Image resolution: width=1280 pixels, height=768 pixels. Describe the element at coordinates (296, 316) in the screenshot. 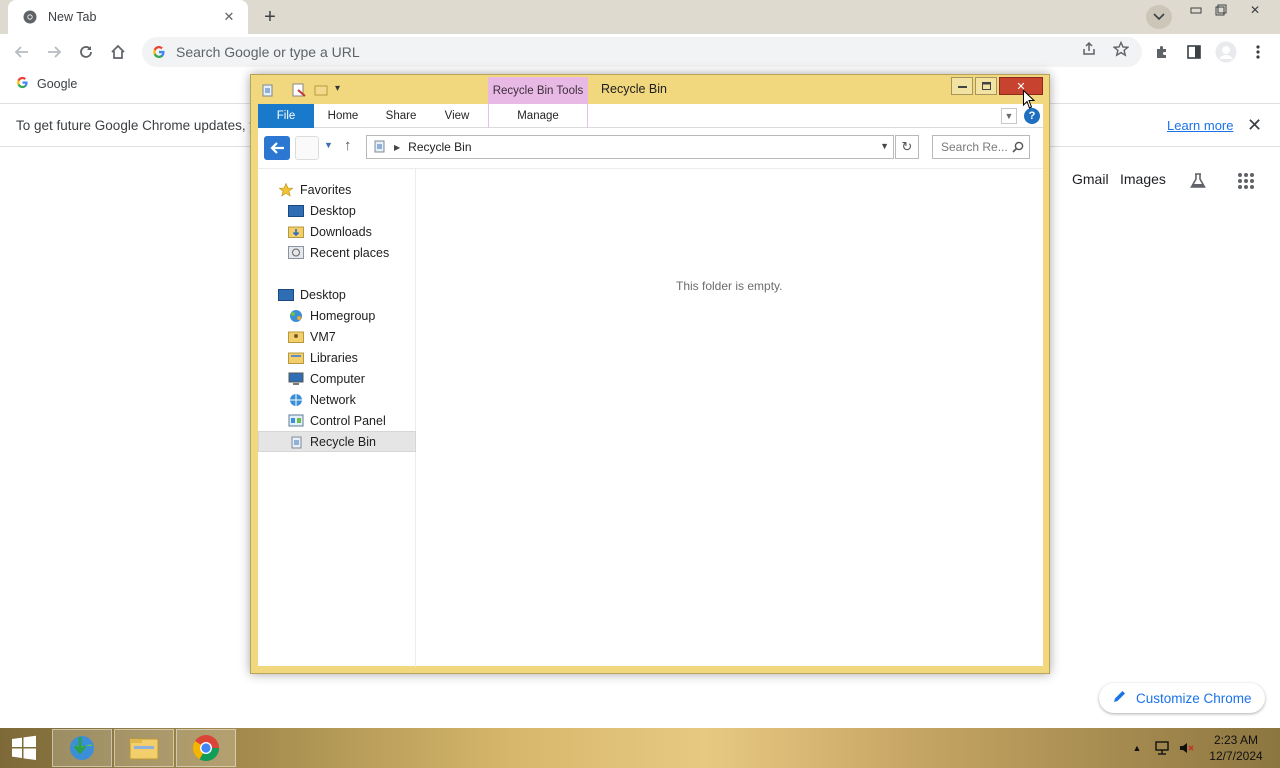

I see `homegroup-icon` at that location.